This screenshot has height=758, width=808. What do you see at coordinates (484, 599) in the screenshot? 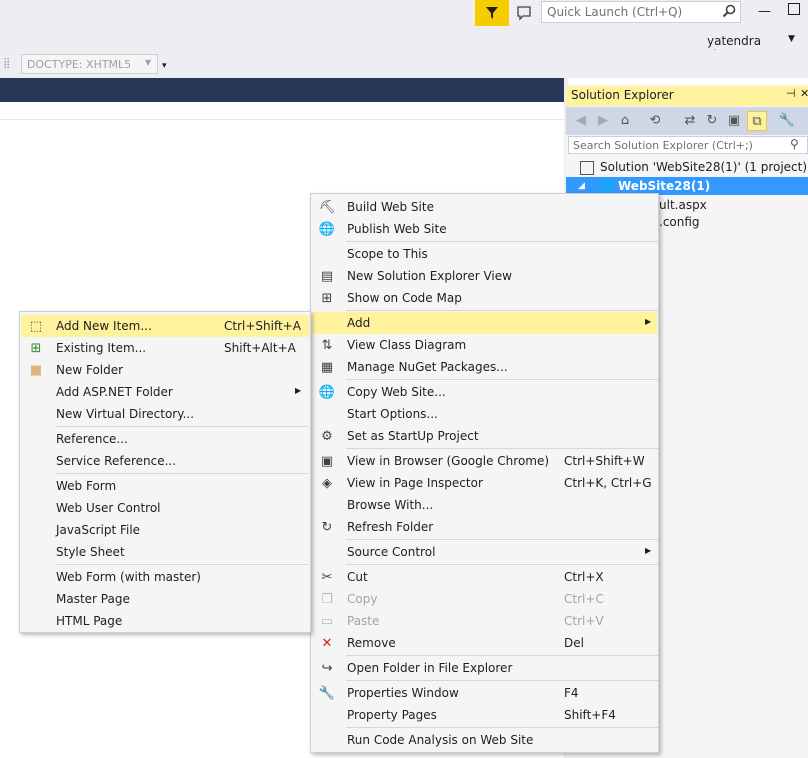
I see `menu-item-copy: ❐ Copy Ctrl+C` at bounding box center [484, 599].